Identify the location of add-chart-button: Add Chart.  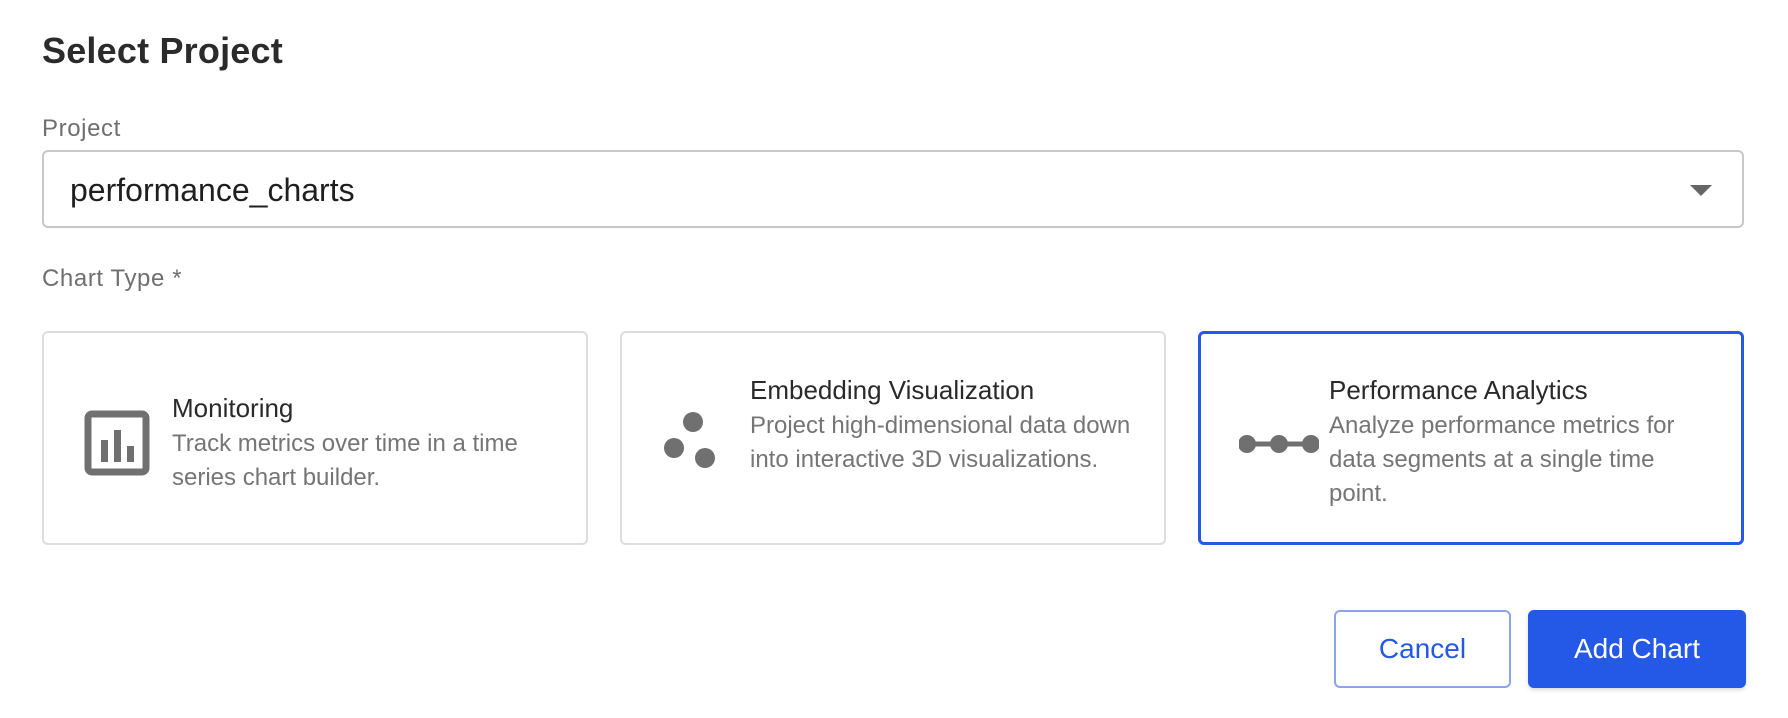
(1637, 649).